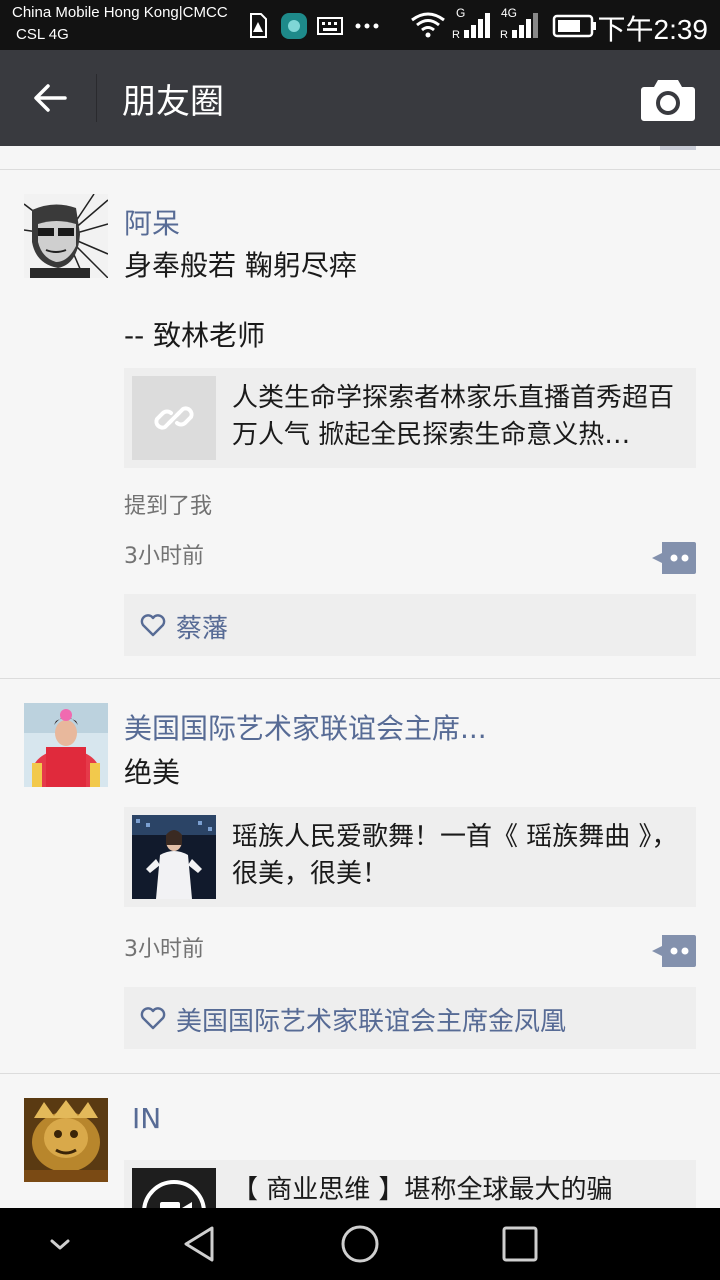 The height and width of the screenshot is (1280, 720). I want to click on title-divider, so click(96, 98).